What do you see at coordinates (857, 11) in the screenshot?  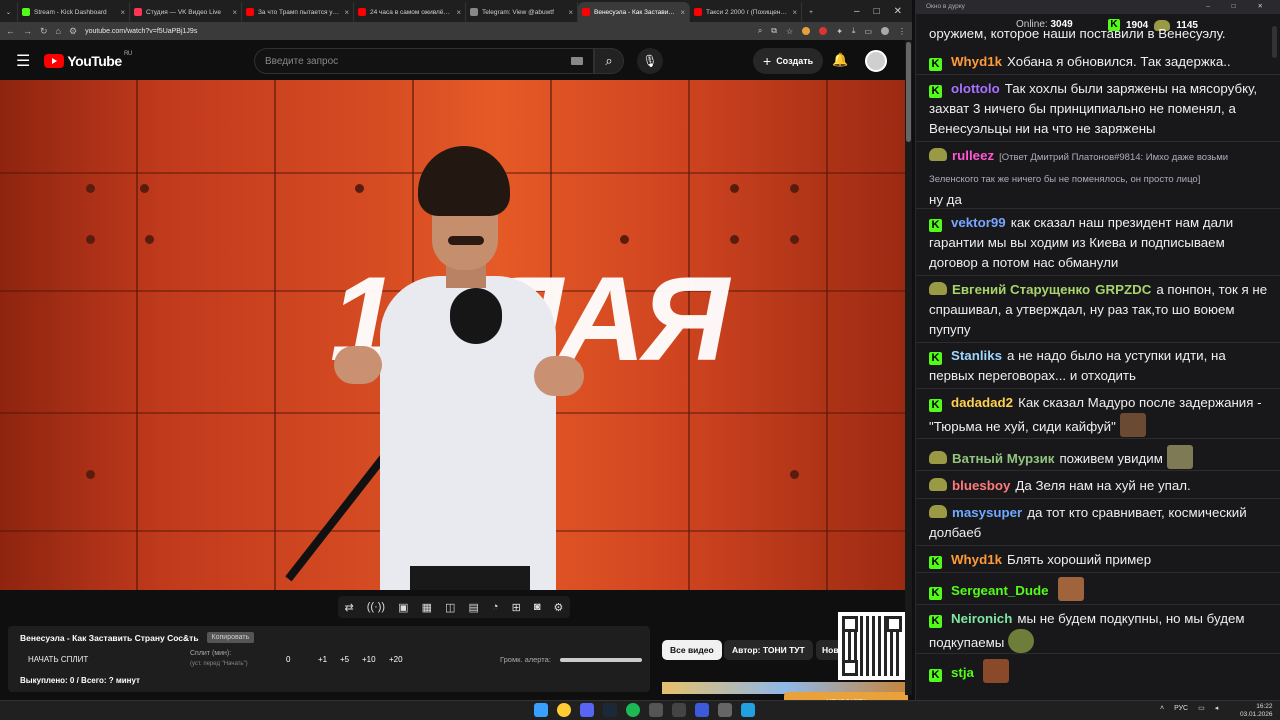 I see `minimize-icon: –` at bounding box center [857, 11].